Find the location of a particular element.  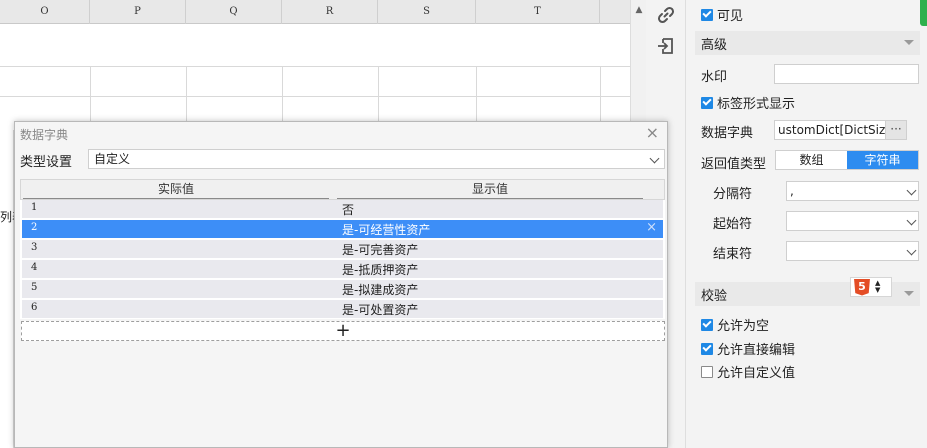

type-setting-label: 类型设置 is located at coordinates (46, 162).